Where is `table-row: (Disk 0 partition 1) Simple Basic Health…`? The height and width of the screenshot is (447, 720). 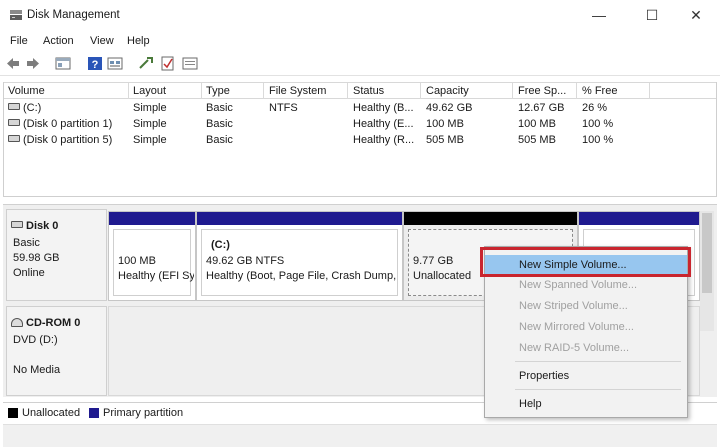
table-row: (Disk 0 partition 1) Simple Basic Health… is located at coordinates (360, 125).